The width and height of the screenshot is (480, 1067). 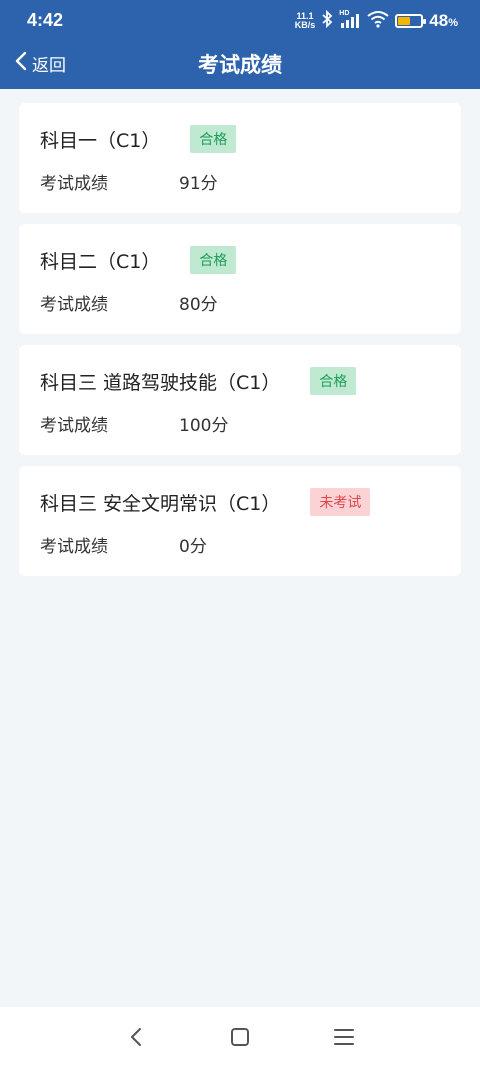 I want to click on subject-row: 科目三 道路驾驶技能（C1） 合格, so click(x=198, y=381).